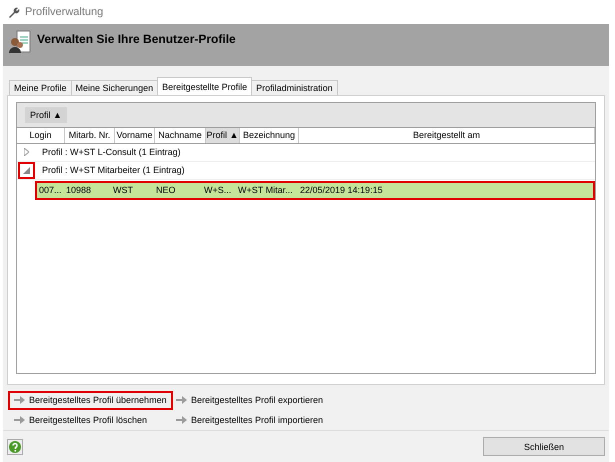 The width and height of the screenshot is (615, 462). What do you see at coordinates (123, 190) in the screenshot?
I see `table-cell-text: WST` at bounding box center [123, 190].